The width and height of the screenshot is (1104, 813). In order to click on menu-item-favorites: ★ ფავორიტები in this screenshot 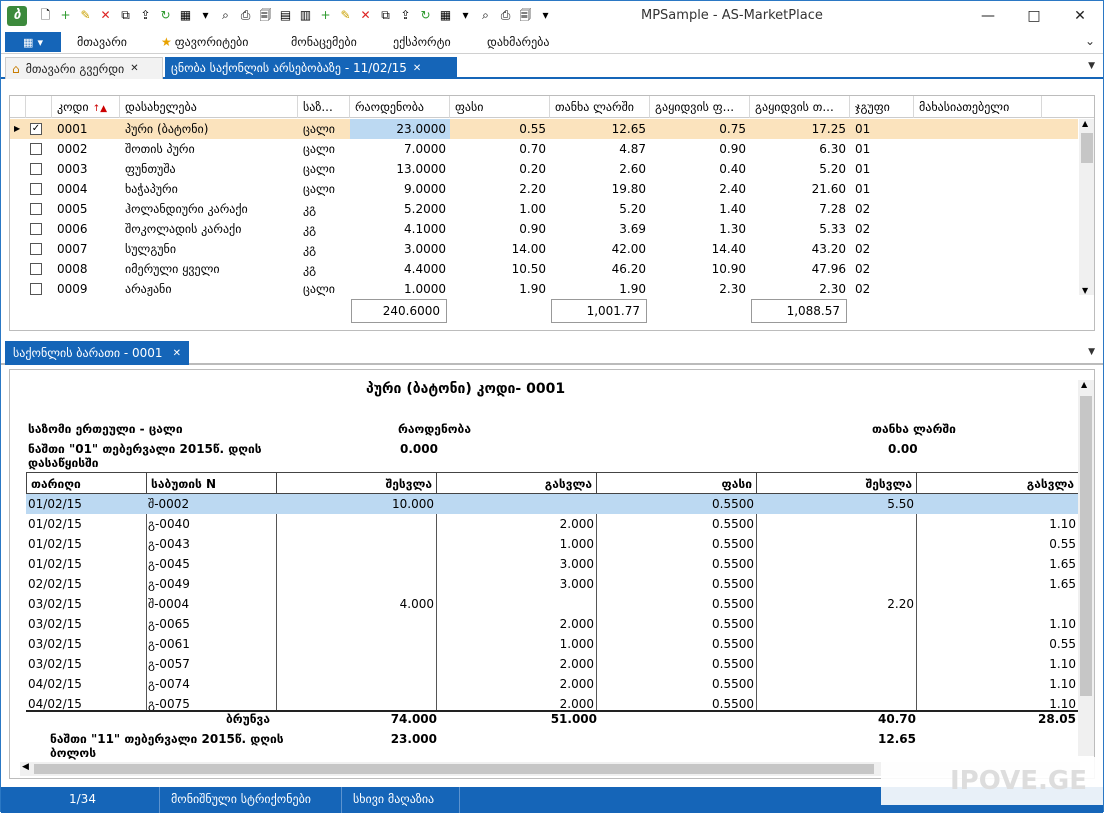, I will do `click(204, 42)`.